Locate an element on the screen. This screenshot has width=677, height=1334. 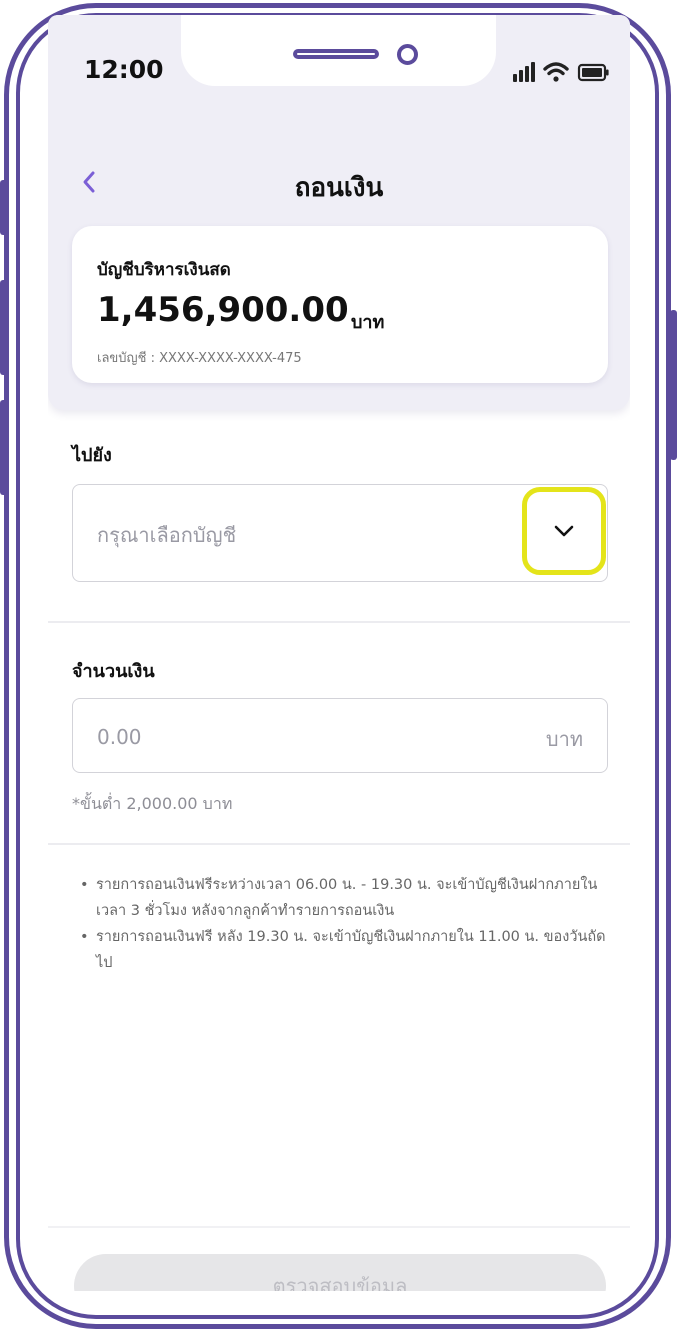
amount-unit: บาท is located at coordinates (564, 739).